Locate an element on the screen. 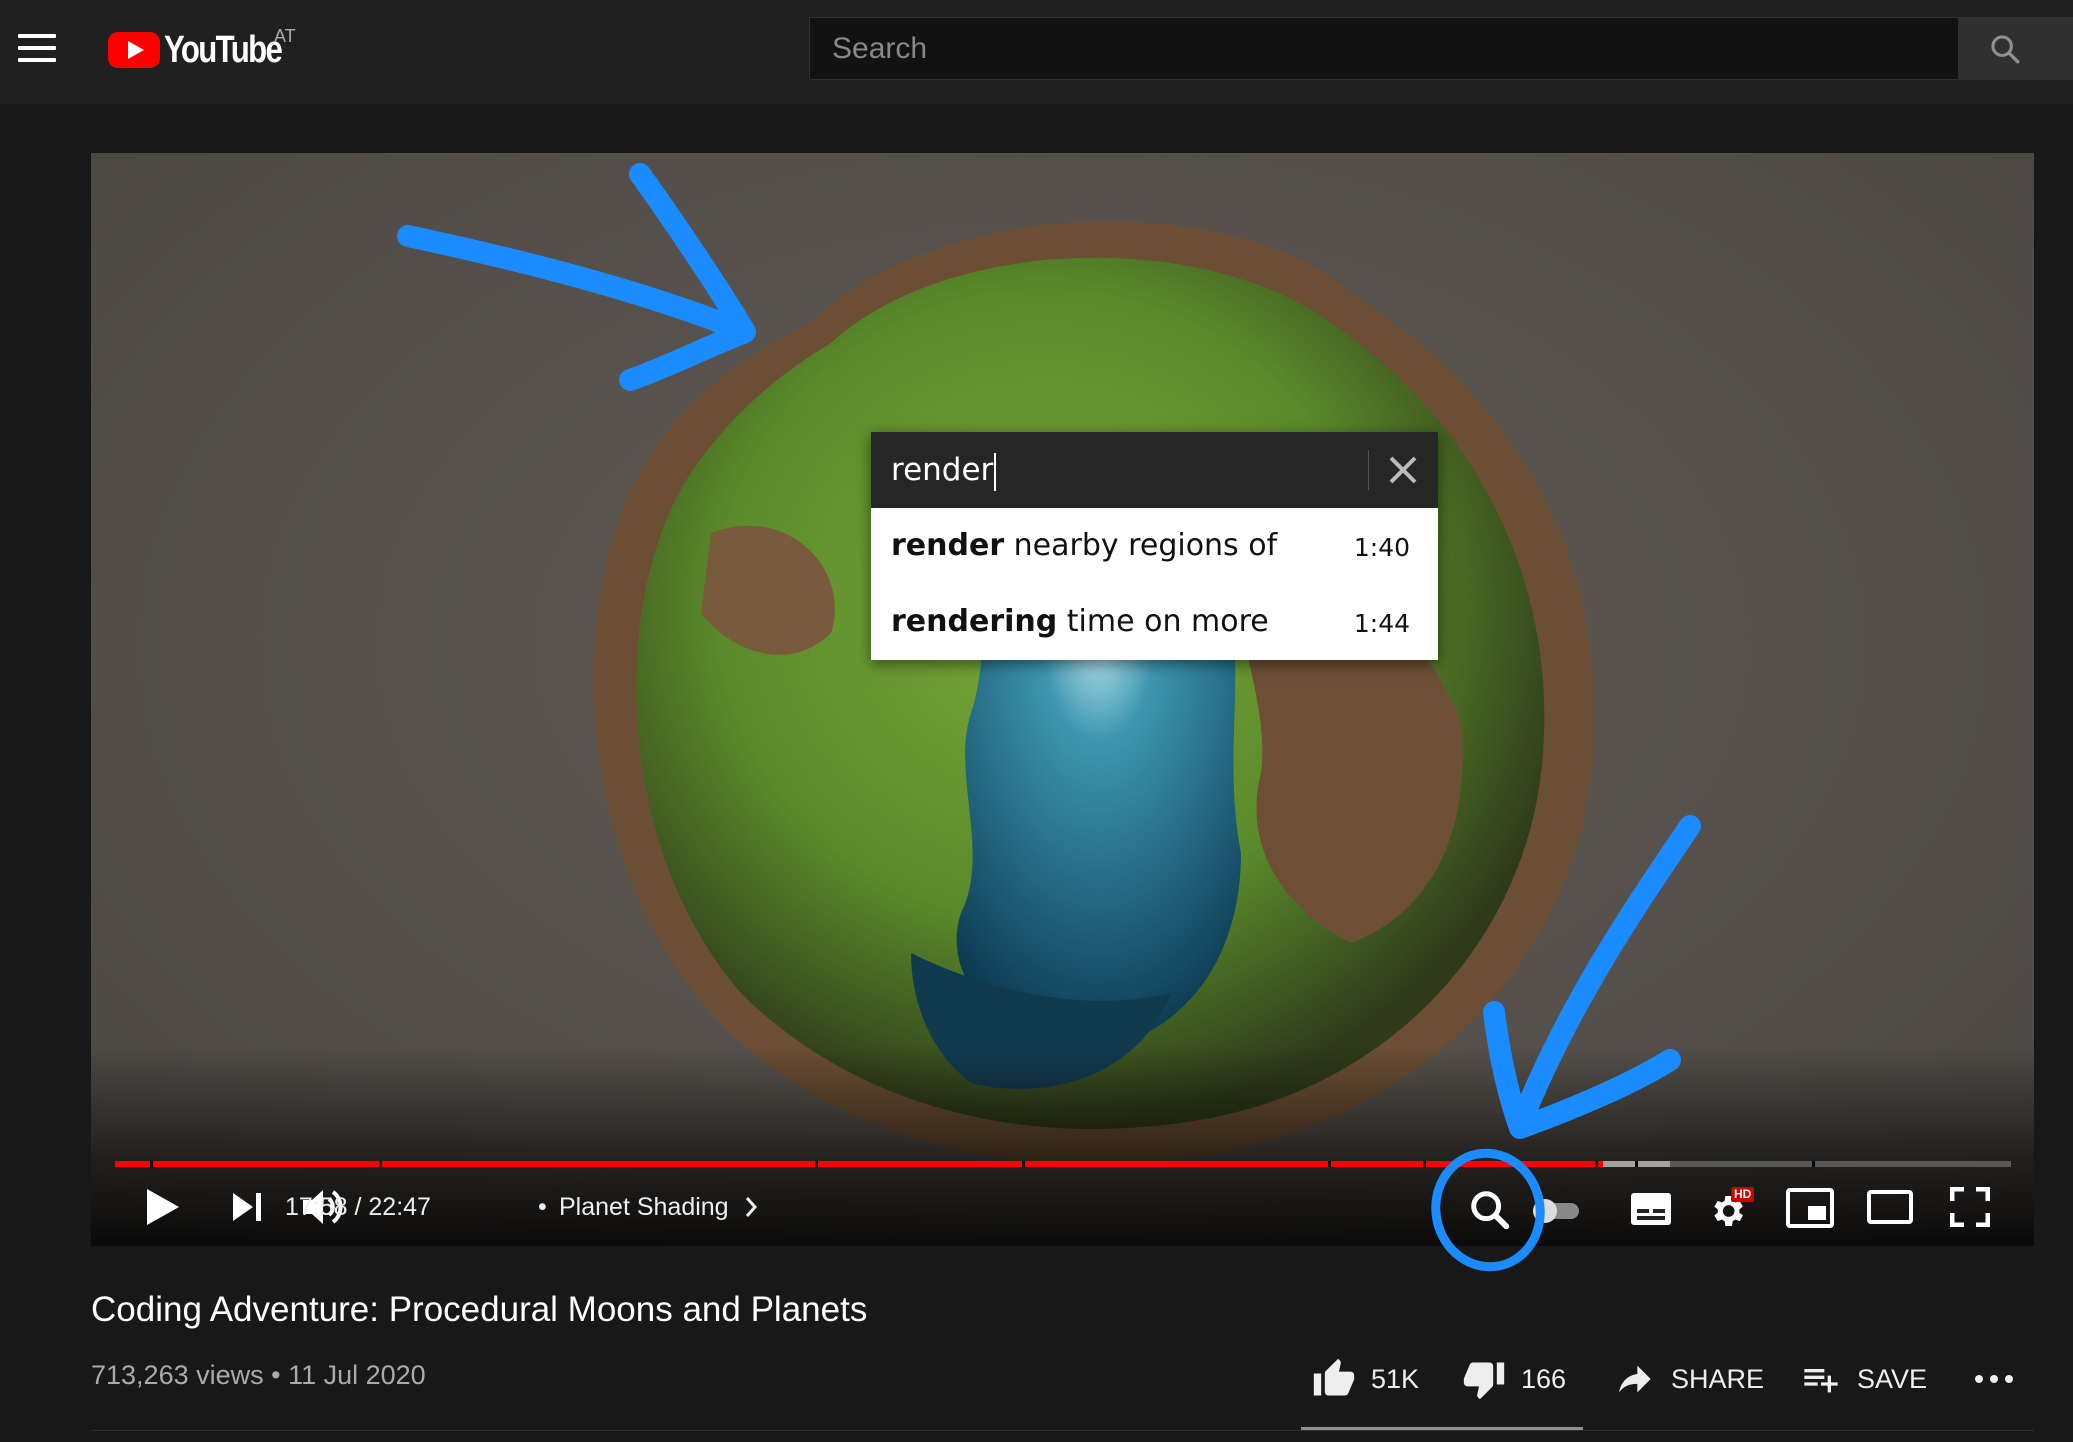 The width and height of the screenshot is (2073, 1442). settings-button: HD is located at coordinates (1731, 1210).